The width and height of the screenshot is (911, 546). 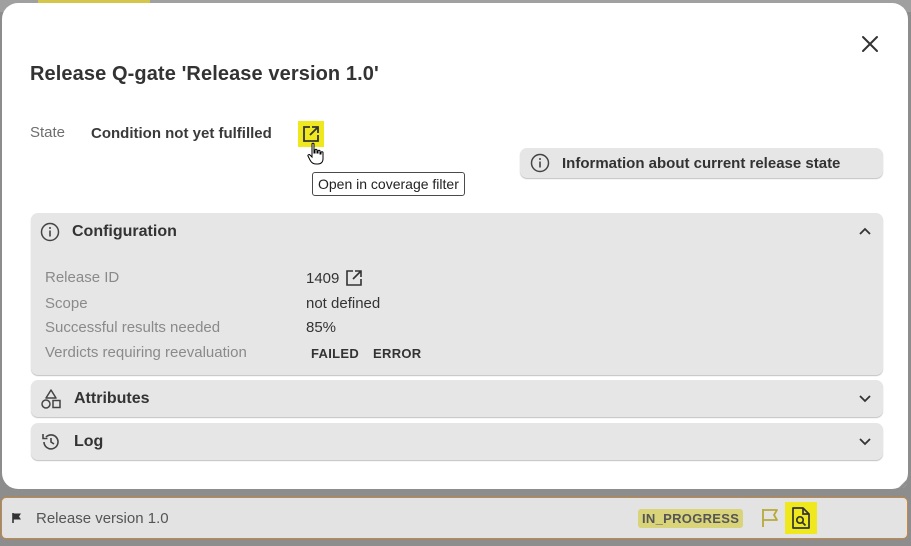 I want to click on flag-outline-icon, so click(x=770, y=518).